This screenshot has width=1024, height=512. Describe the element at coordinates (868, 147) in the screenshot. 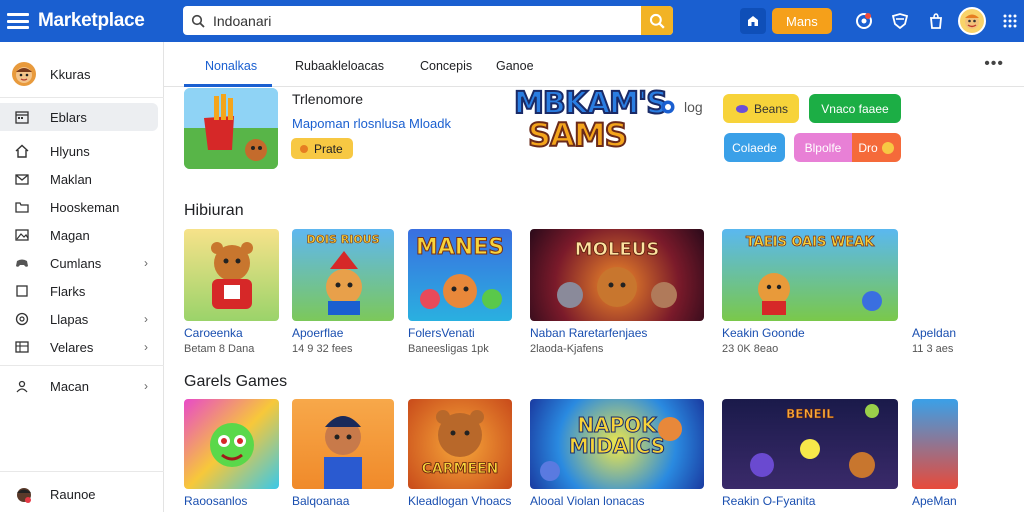

I see `pill-label: Dro` at that location.